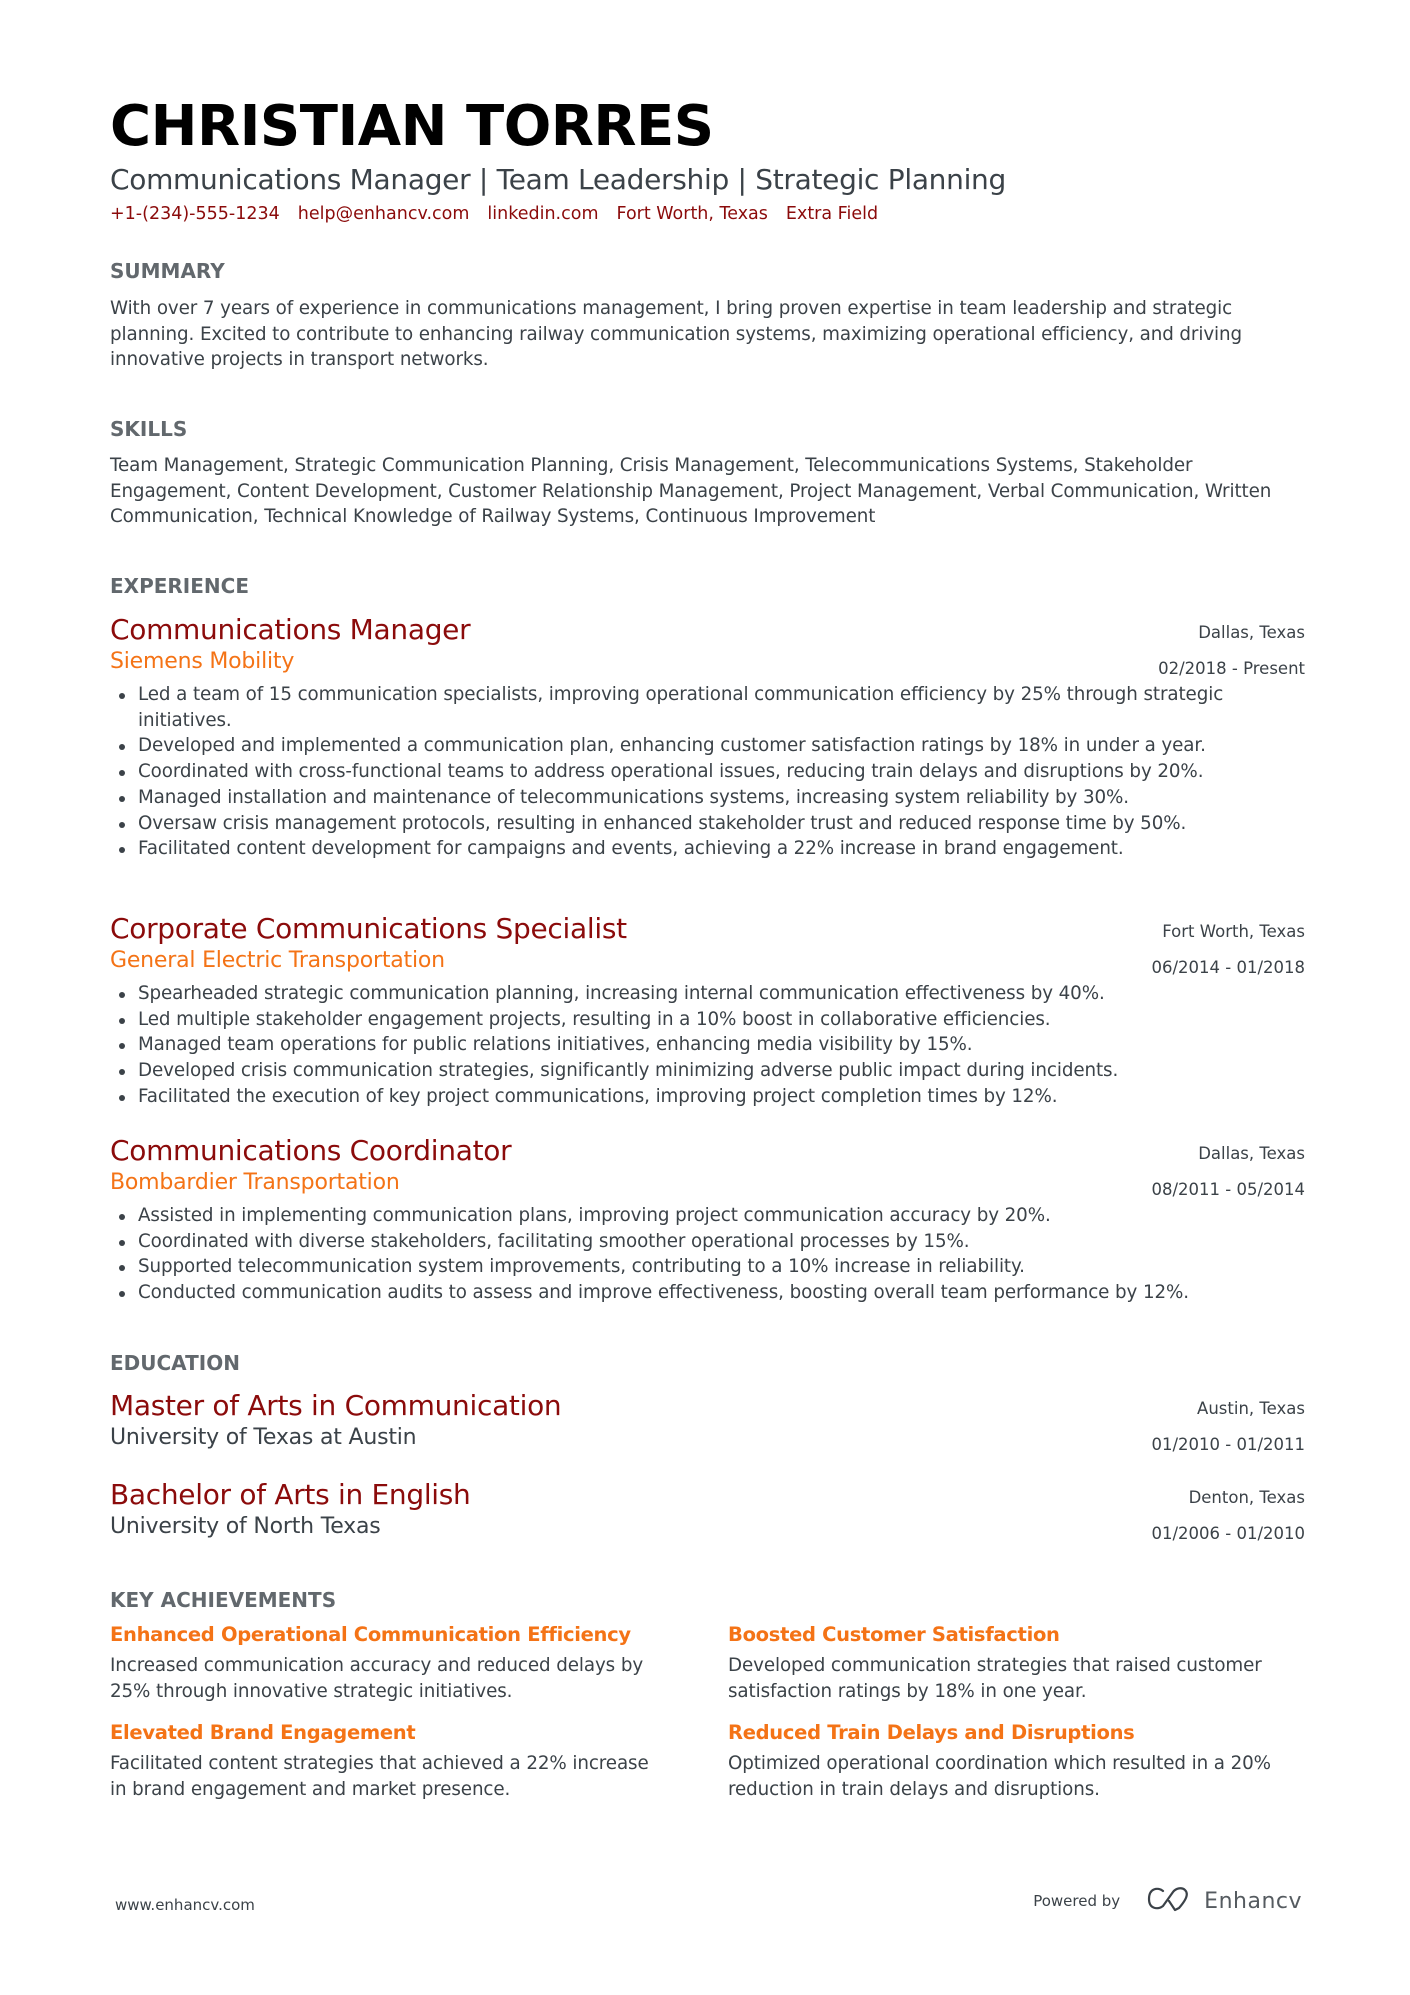 The image size is (1410, 1995). Describe the element at coordinates (245, 1526) in the screenshot. I see `school-name: University of North Texas` at that location.